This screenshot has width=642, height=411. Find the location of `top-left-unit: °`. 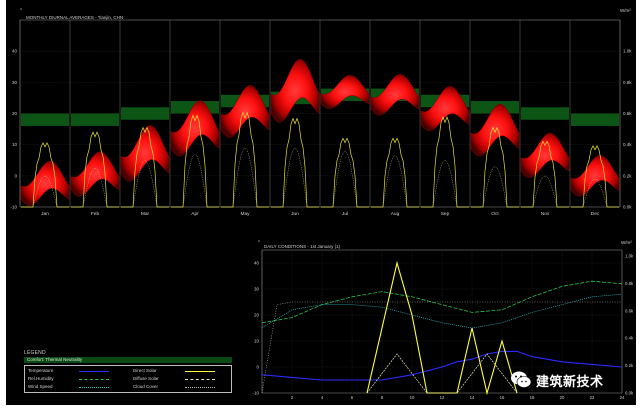

top-left-unit: ° is located at coordinates (21, 11).